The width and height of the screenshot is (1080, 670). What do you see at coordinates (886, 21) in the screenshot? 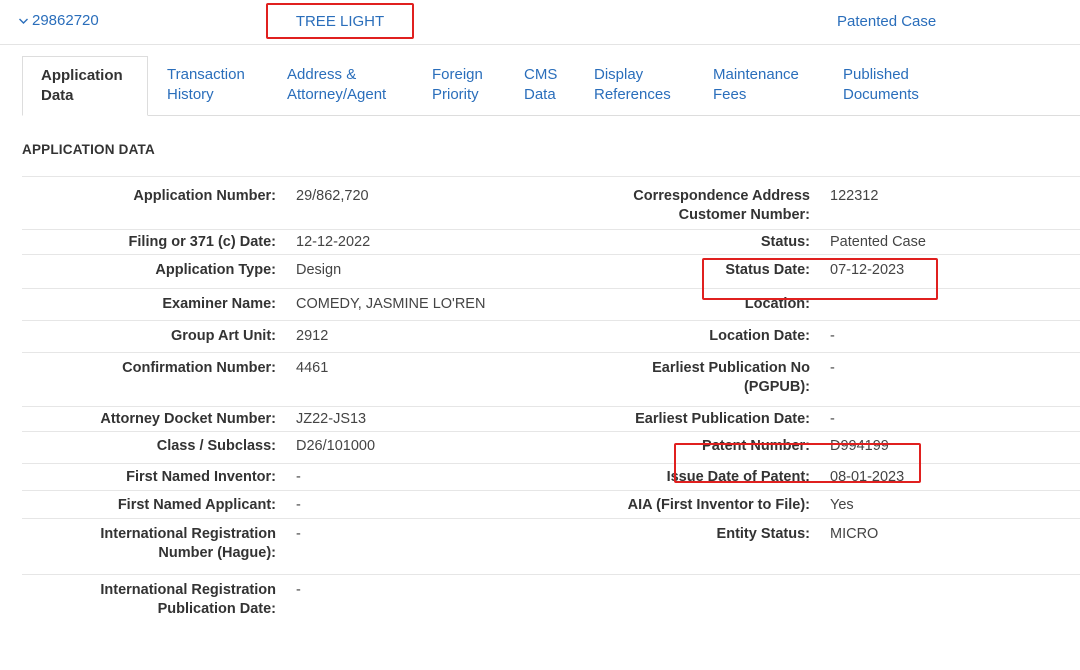
I see `case-status-link: Patented Case` at bounding box center [886, 21].